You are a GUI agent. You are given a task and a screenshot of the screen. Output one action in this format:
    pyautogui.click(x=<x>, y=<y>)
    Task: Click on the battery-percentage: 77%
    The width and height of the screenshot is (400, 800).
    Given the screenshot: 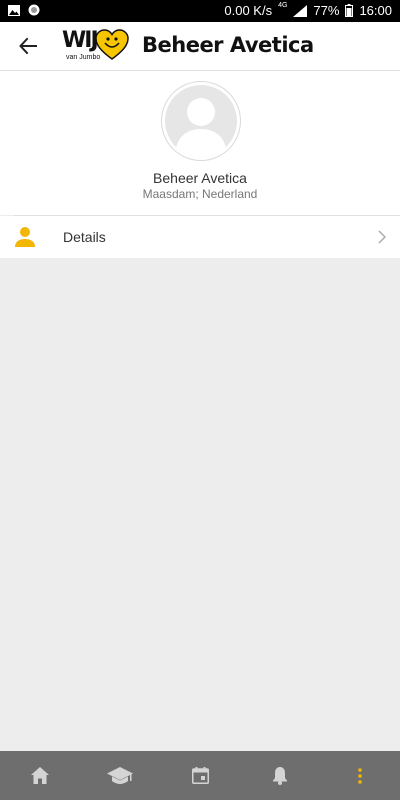 What is the action you would take?
    pyautogui.click(x=326, y=10)
    